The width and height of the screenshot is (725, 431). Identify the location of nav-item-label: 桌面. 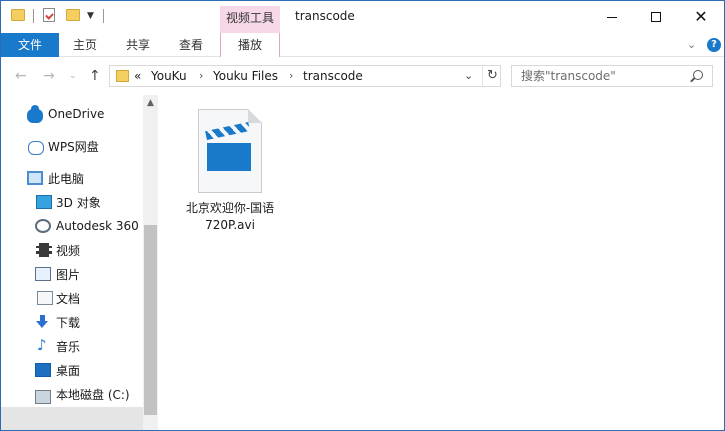
(68, 370).